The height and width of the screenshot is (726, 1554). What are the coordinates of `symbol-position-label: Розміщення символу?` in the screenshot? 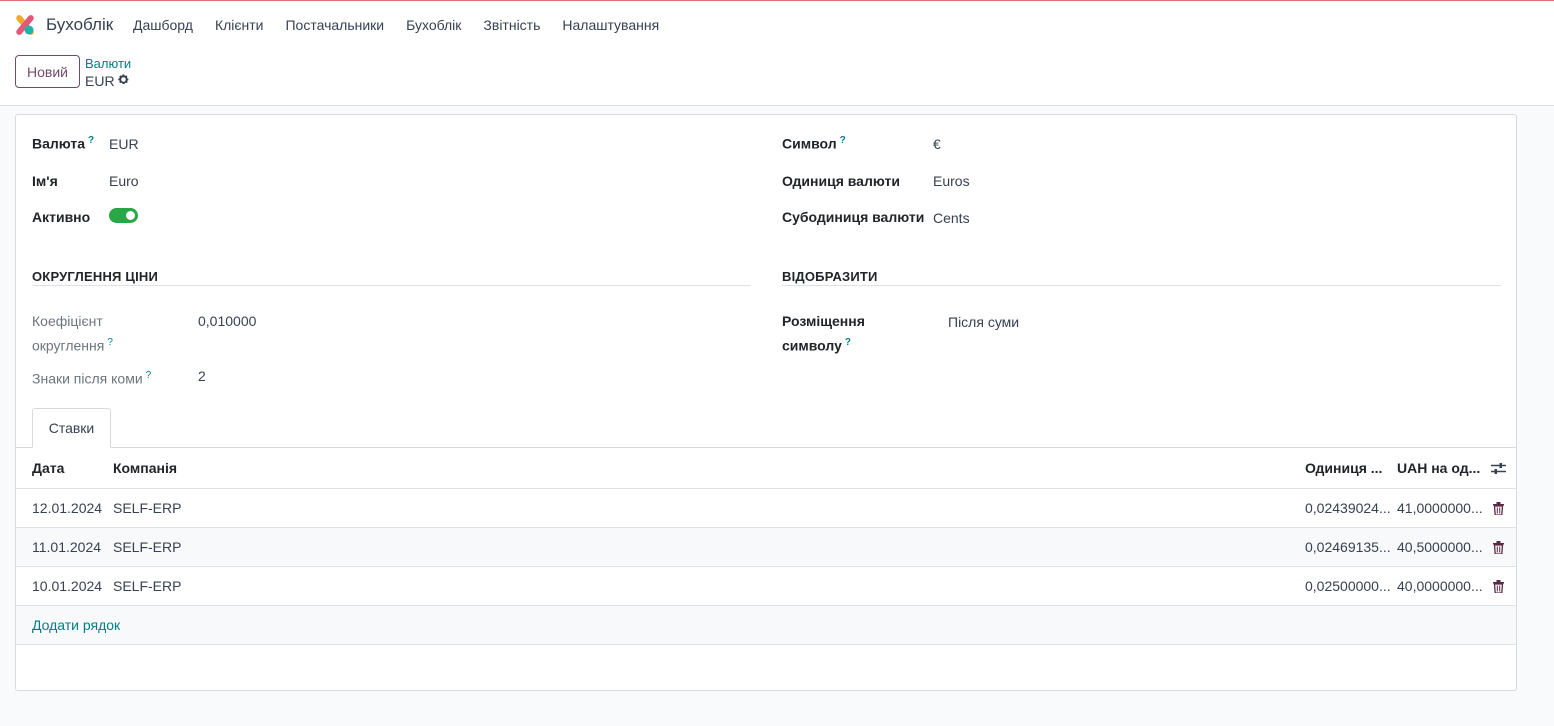 It's located at (823, 333).